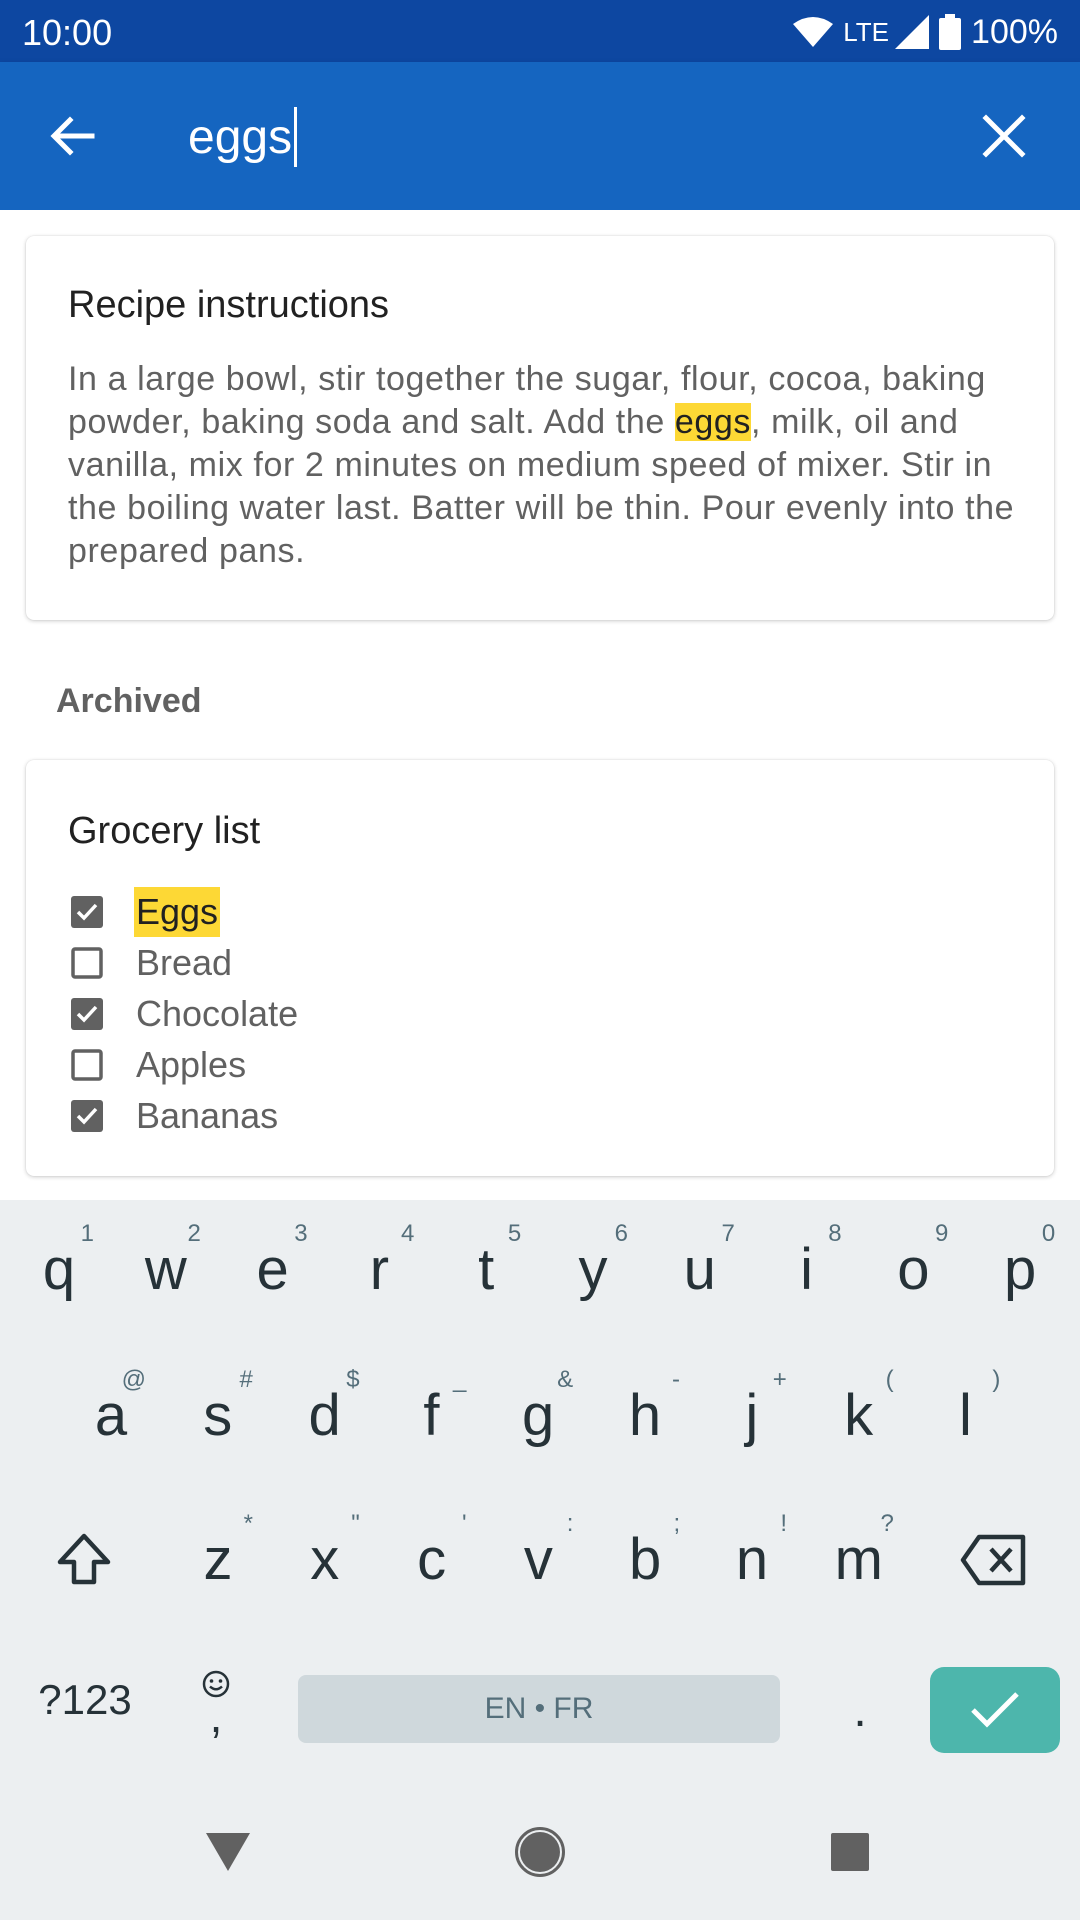 This screenshot has width=1080, height=1920. Describe the element at coordinates (59, 1270) in the screenshot. I see `key-q: q1` at that location.